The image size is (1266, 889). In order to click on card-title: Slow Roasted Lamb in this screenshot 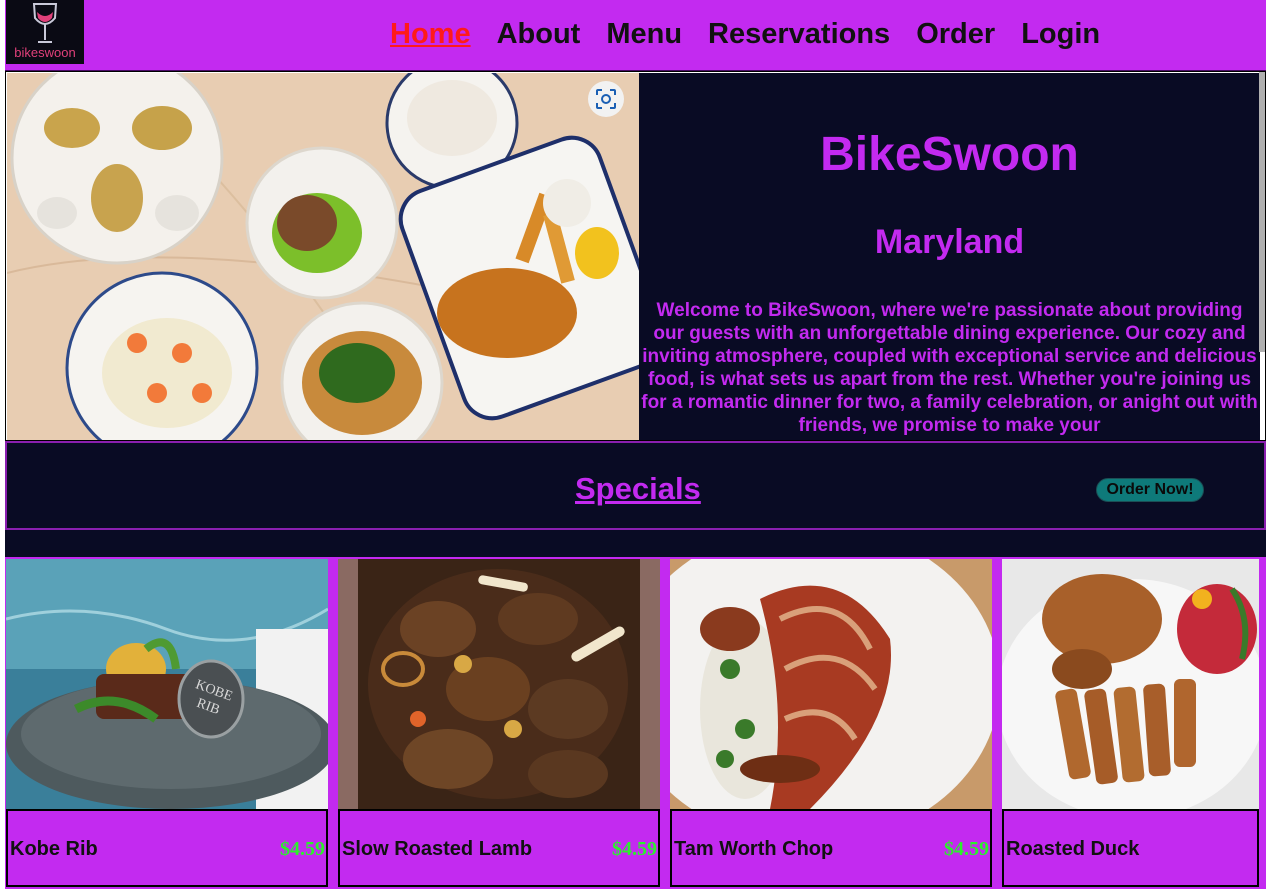, I will do `click(437, 849)`.